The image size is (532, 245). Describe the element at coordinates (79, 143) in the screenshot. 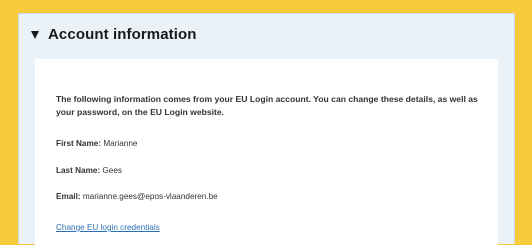

I see `first-name-label: First Name:` at that location.